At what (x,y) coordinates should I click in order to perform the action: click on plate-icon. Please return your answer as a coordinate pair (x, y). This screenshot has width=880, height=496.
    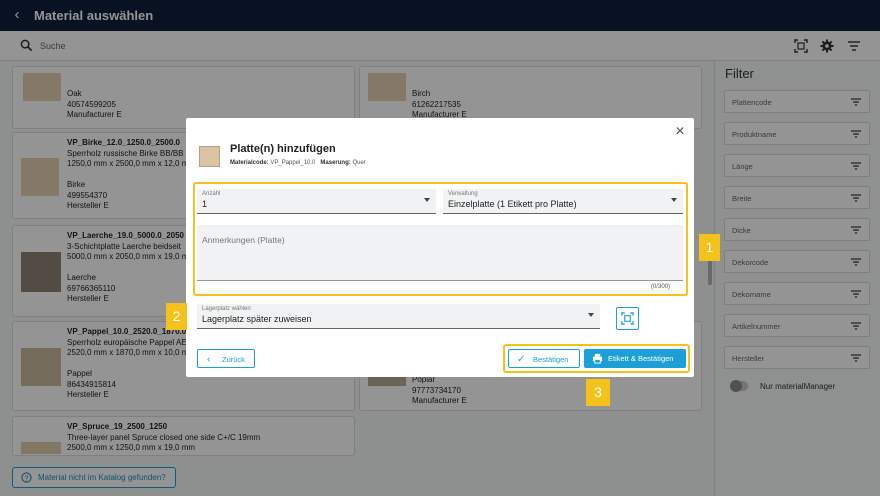
    Looking at the image, I should click on (209, 156).